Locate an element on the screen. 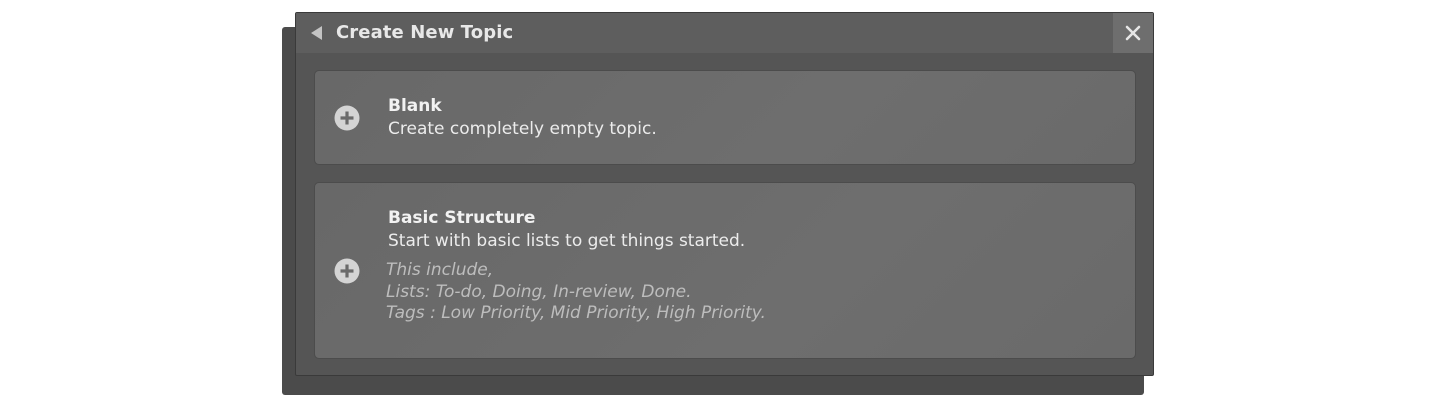 The height and width of the screenshot is (420, 1450). close-icon is located at coordinates (1133, 33).